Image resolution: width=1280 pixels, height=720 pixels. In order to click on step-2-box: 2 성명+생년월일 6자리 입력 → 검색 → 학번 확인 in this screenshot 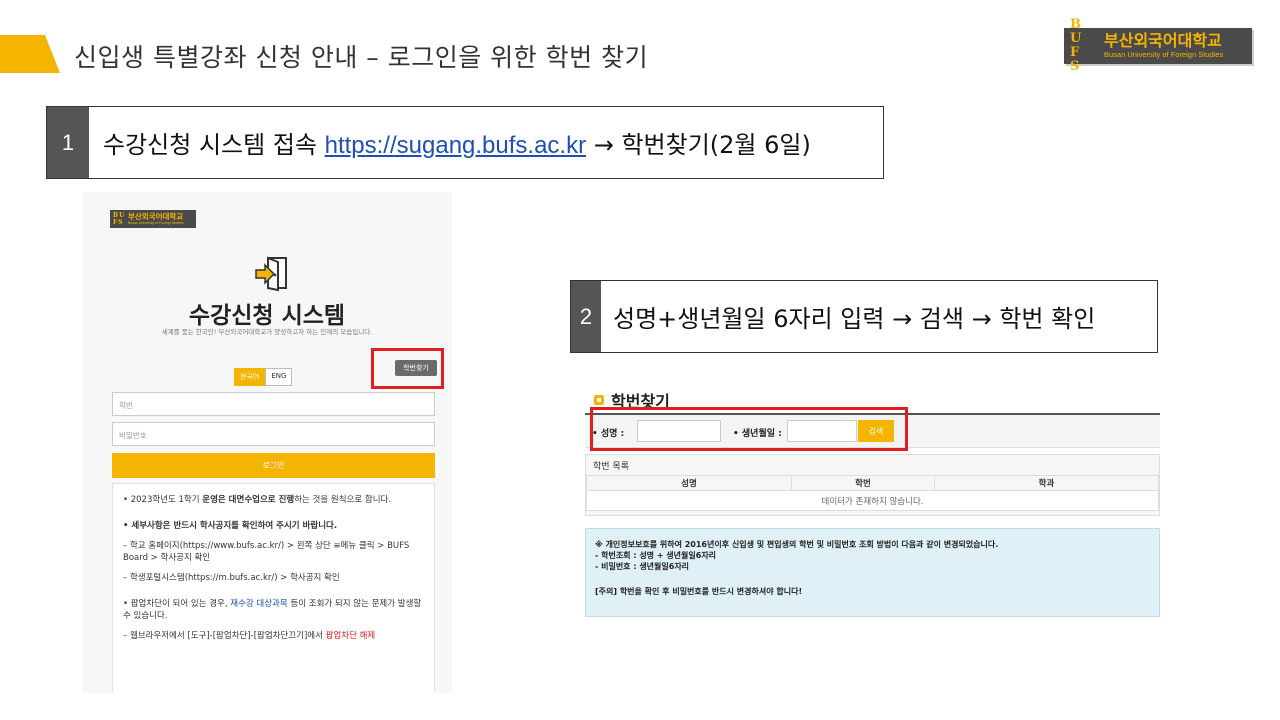, I will do `click(864, 316)`.